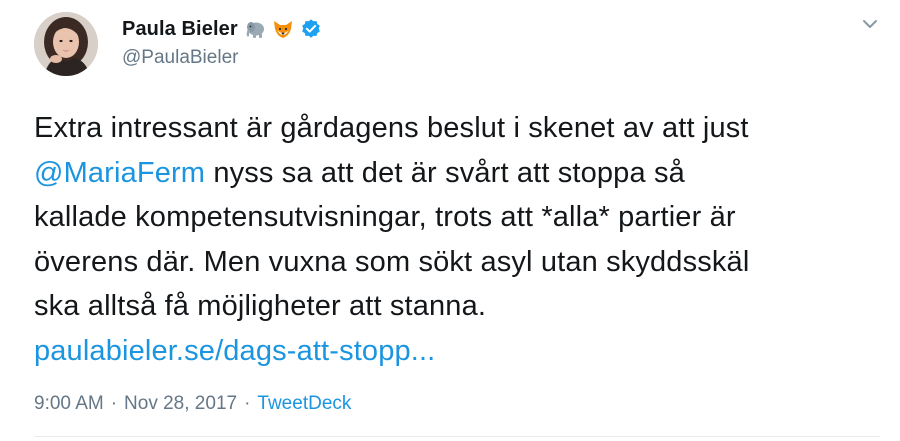 The width and height of the screenshot is (900, 441). Describe the element at coordinates (255, 29) in the screenshot. I see `elephant-emoji-icon` at that location.